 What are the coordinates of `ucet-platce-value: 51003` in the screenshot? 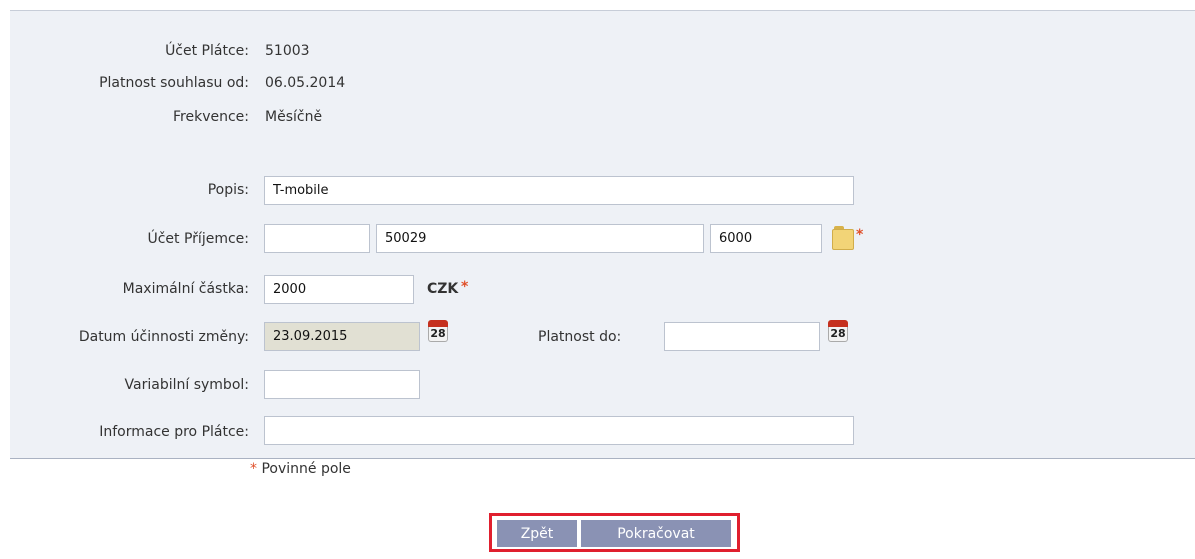 It's located at (287, 51).